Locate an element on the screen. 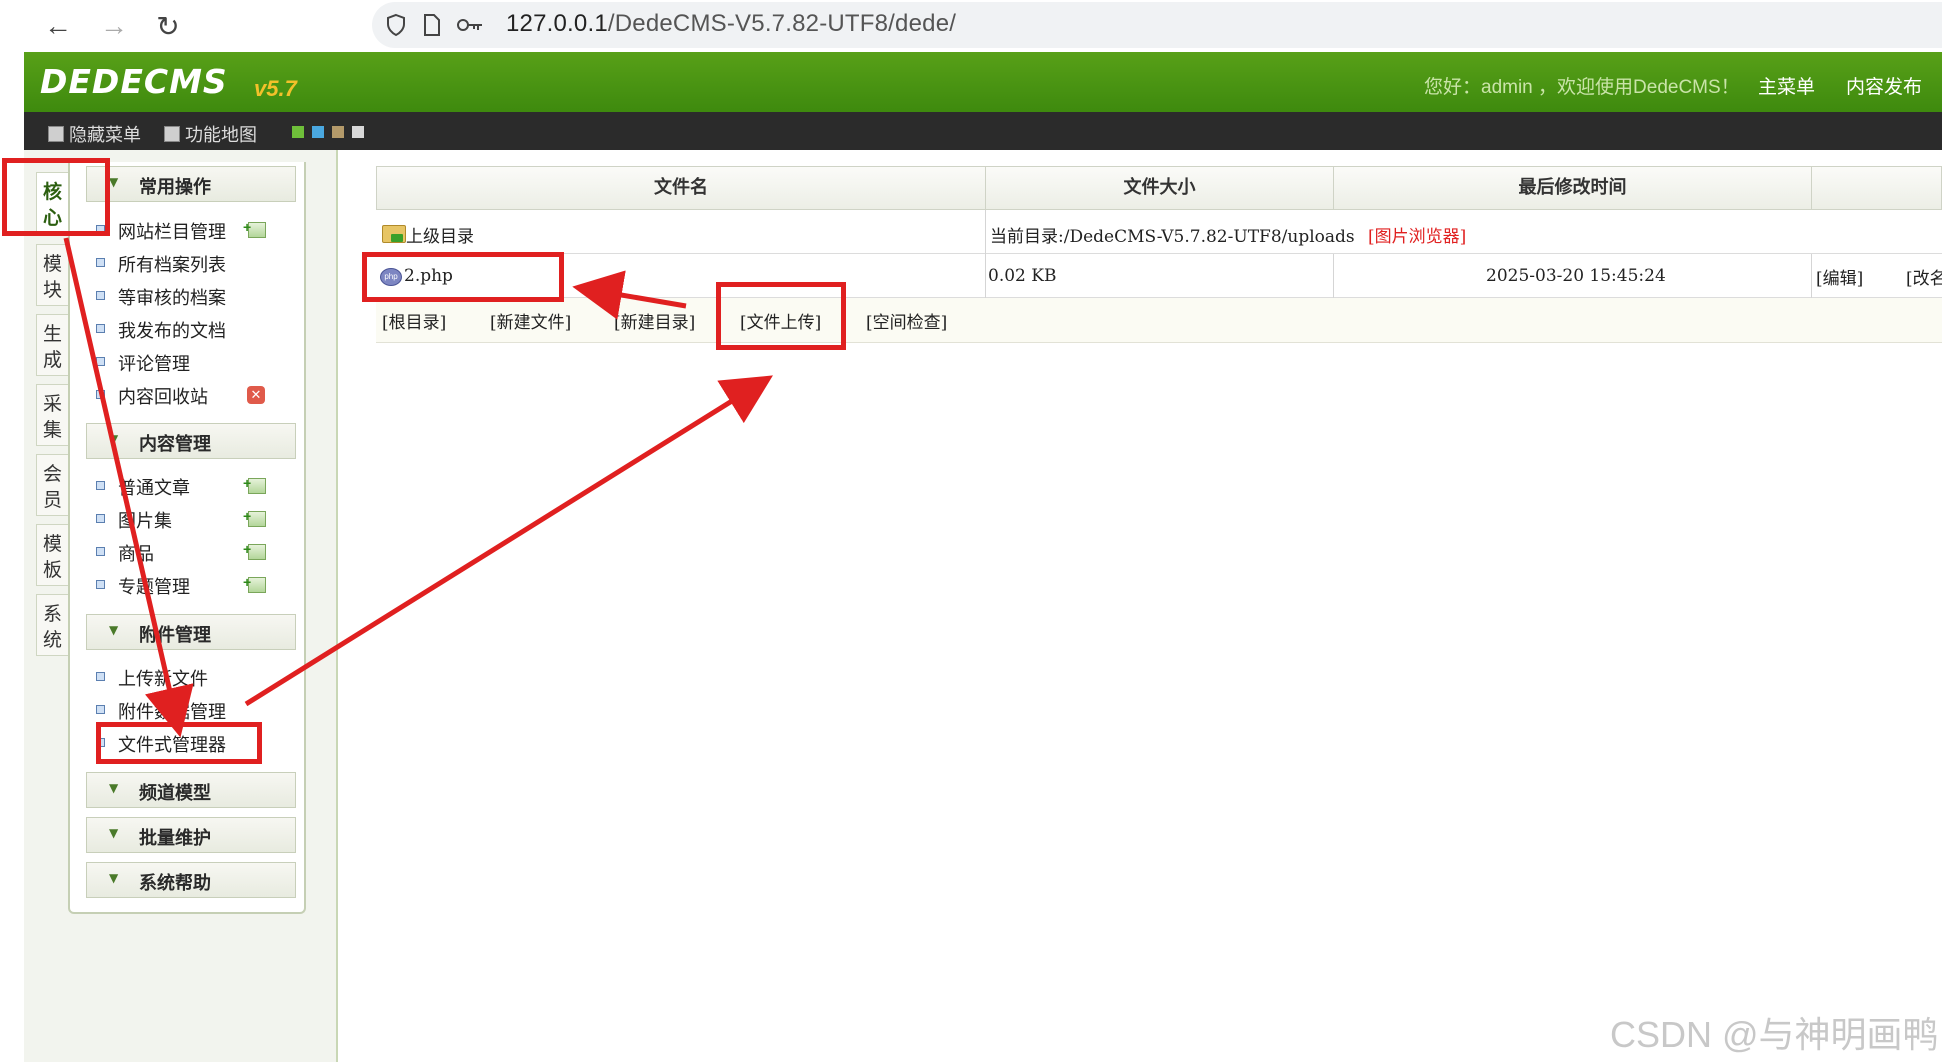 This screenshot has width=1942, height=1062. arrow-core-to-filemanager is located at coordinates (128, 487).